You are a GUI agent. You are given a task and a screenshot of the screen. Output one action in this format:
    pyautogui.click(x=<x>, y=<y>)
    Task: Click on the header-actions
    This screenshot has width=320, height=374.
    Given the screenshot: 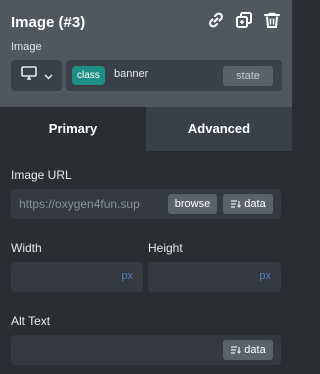 What is the action you would take?
    pyautogui.click(x=244, y=20)
    